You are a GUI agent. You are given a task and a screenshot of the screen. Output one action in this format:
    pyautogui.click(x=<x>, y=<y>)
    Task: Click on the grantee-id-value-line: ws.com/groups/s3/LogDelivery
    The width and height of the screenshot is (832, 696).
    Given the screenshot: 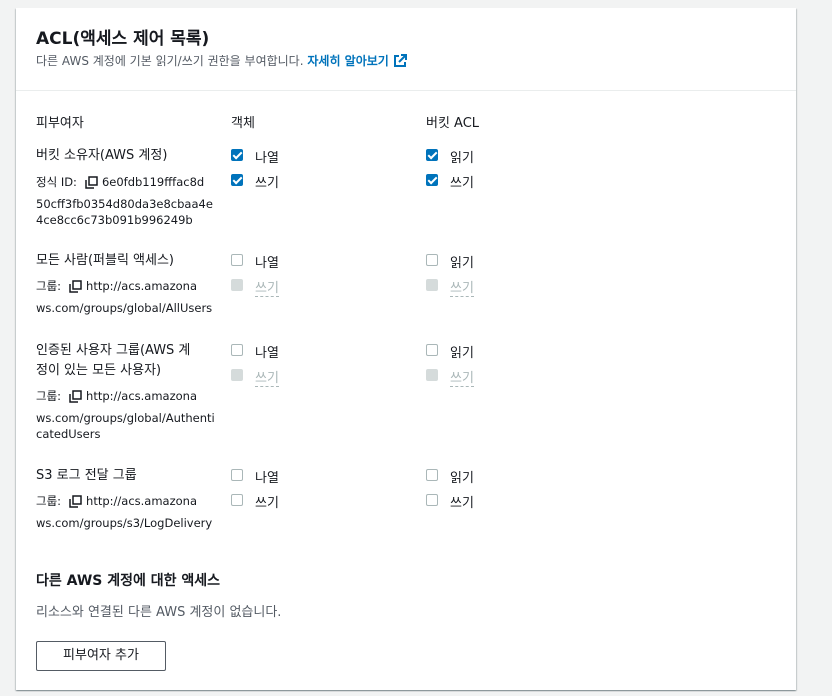 What is the action you would take?
    pyautogui.click(x=124, y=523)
    